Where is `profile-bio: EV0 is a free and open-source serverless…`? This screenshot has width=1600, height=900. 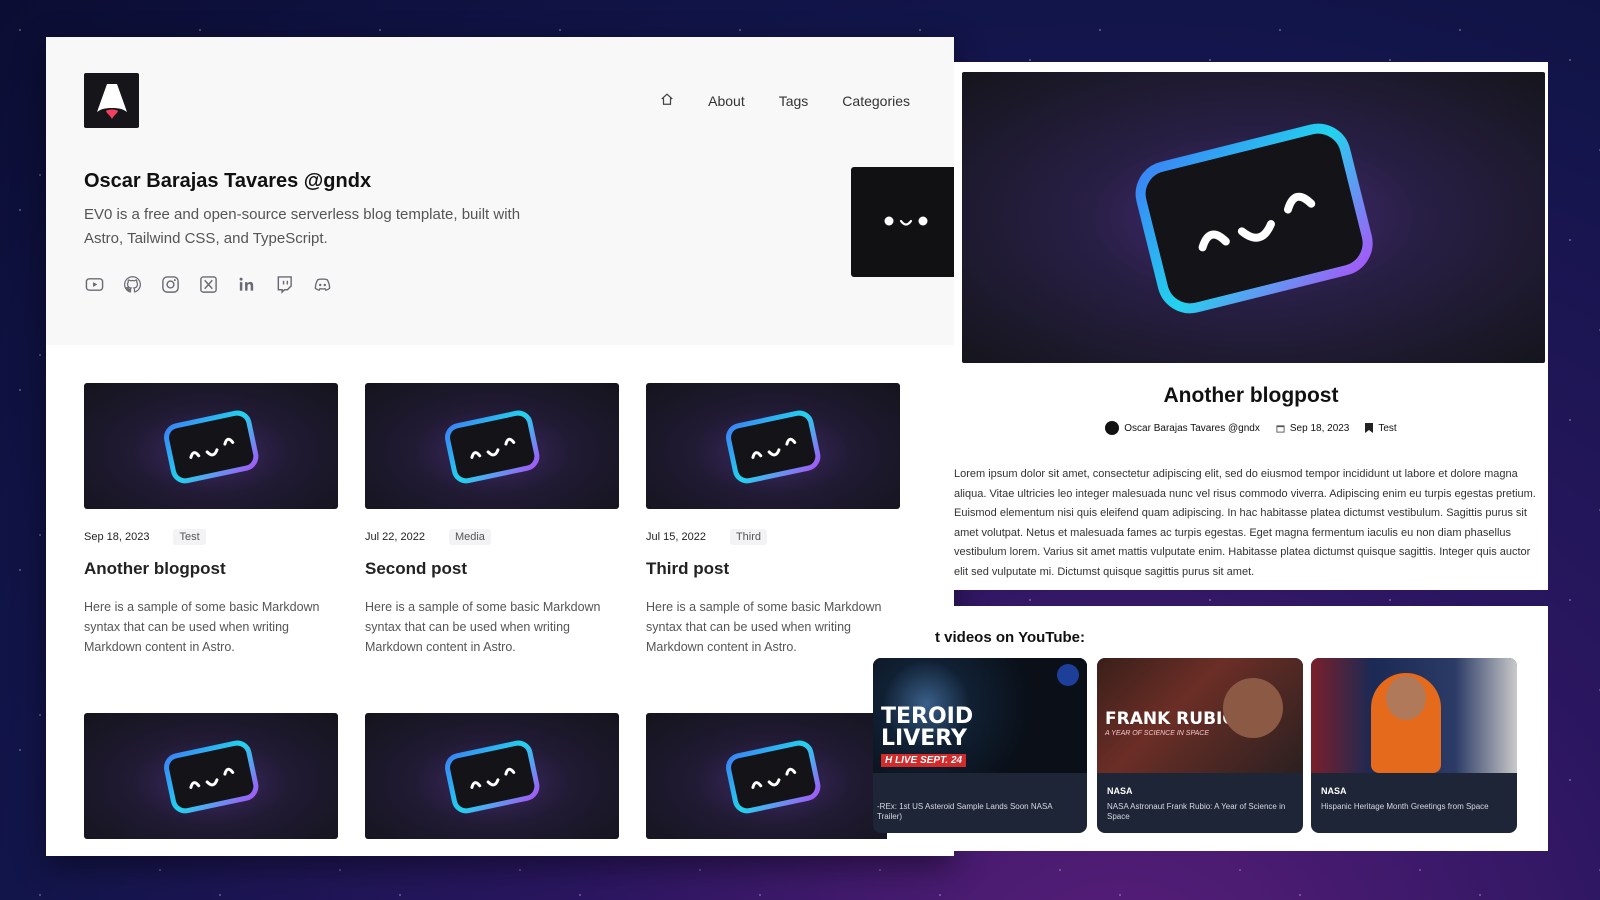 profile-bio: EV0 is a free and open-source serverless… is located at coordinates (302, 226).